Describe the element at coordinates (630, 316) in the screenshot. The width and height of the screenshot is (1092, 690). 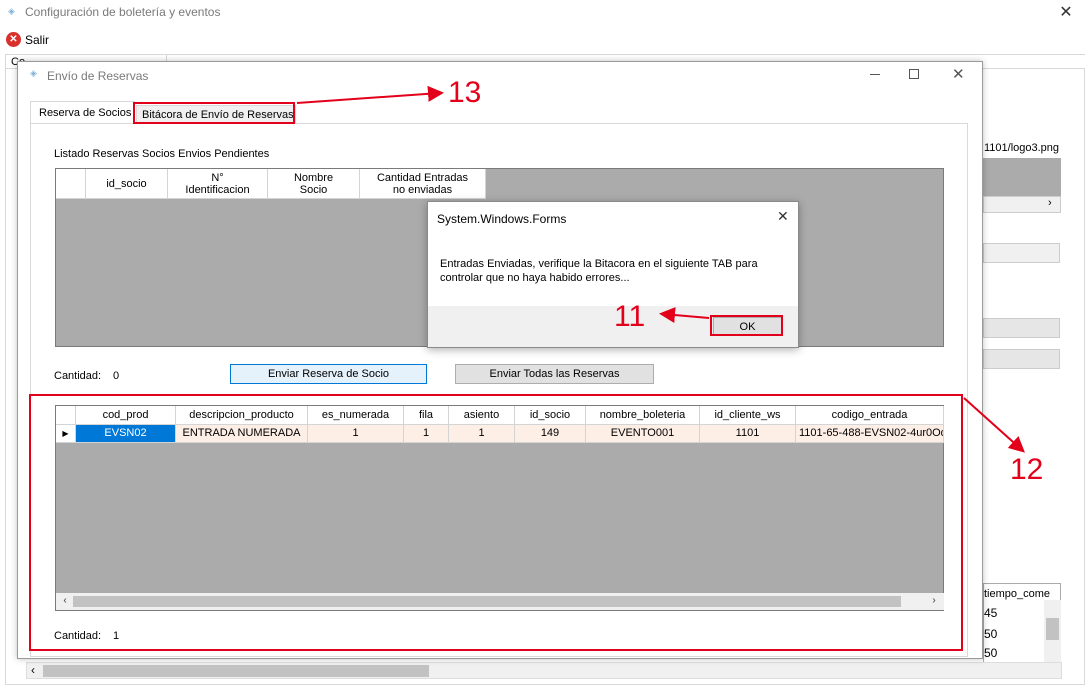
I see `annotation-label-11: 11` at that location.